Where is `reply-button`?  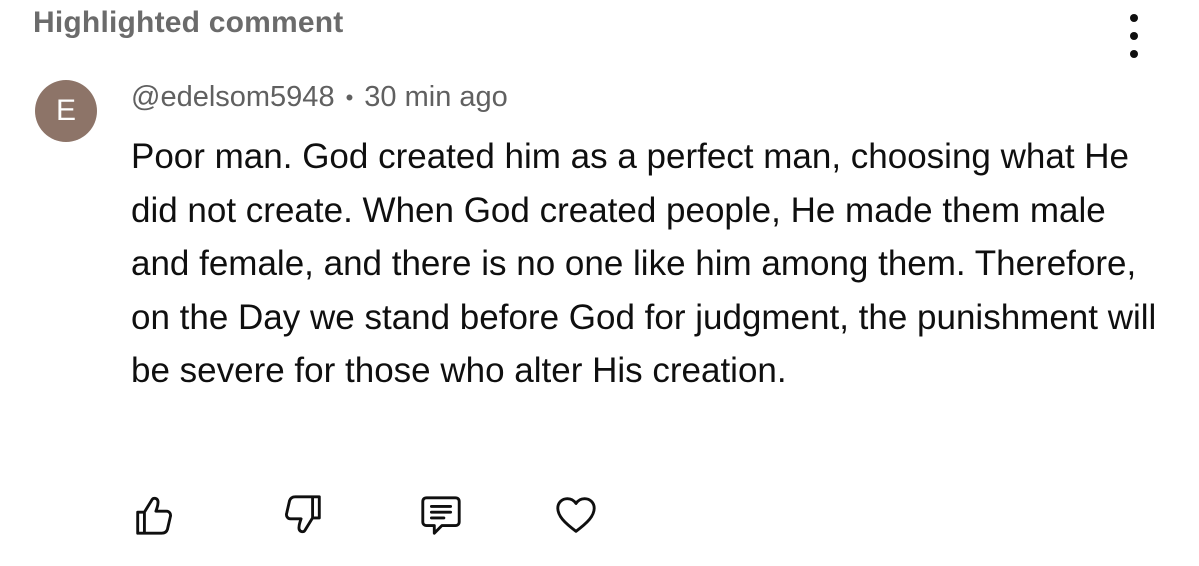 reply-button is located at coordinates (441, 515).